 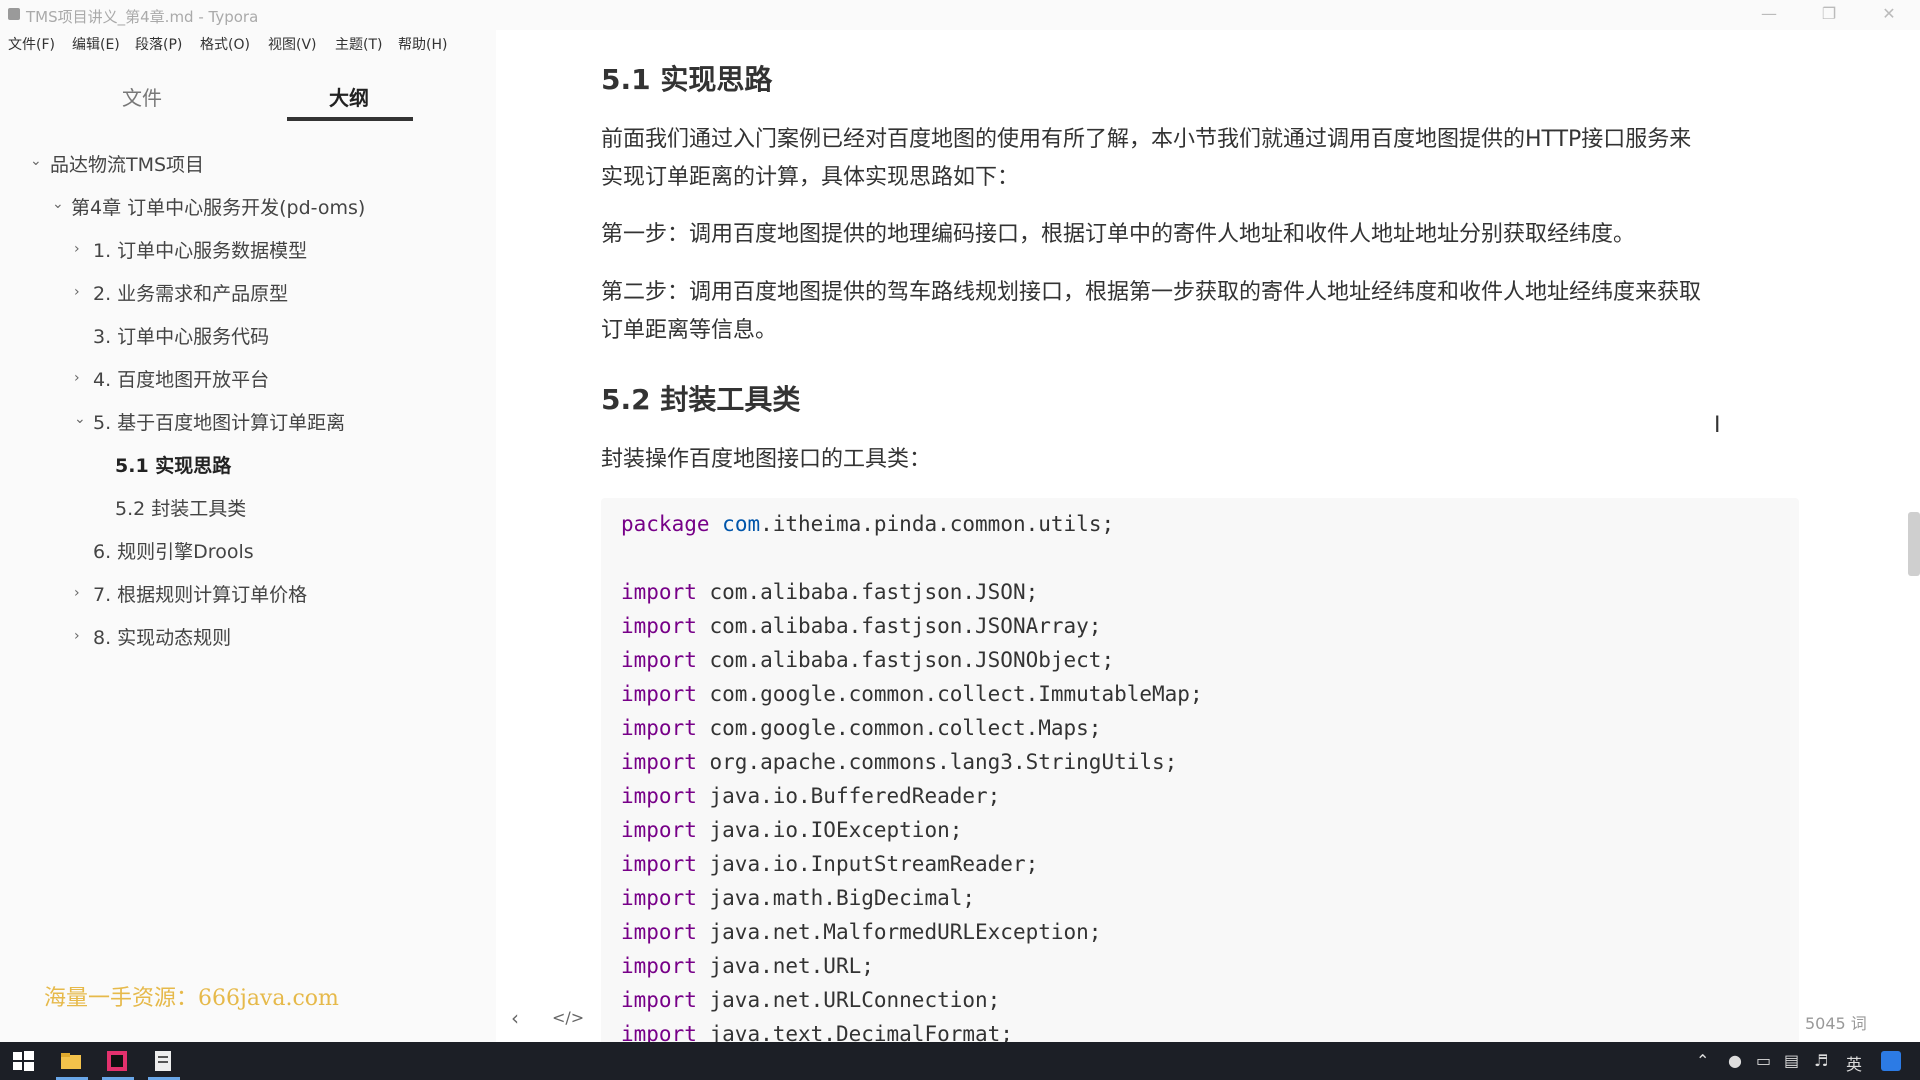 What do you see at coordinates (142, 96) in the screenshot?
I see `tab-files: 文件` at bounding box center [142, 96].